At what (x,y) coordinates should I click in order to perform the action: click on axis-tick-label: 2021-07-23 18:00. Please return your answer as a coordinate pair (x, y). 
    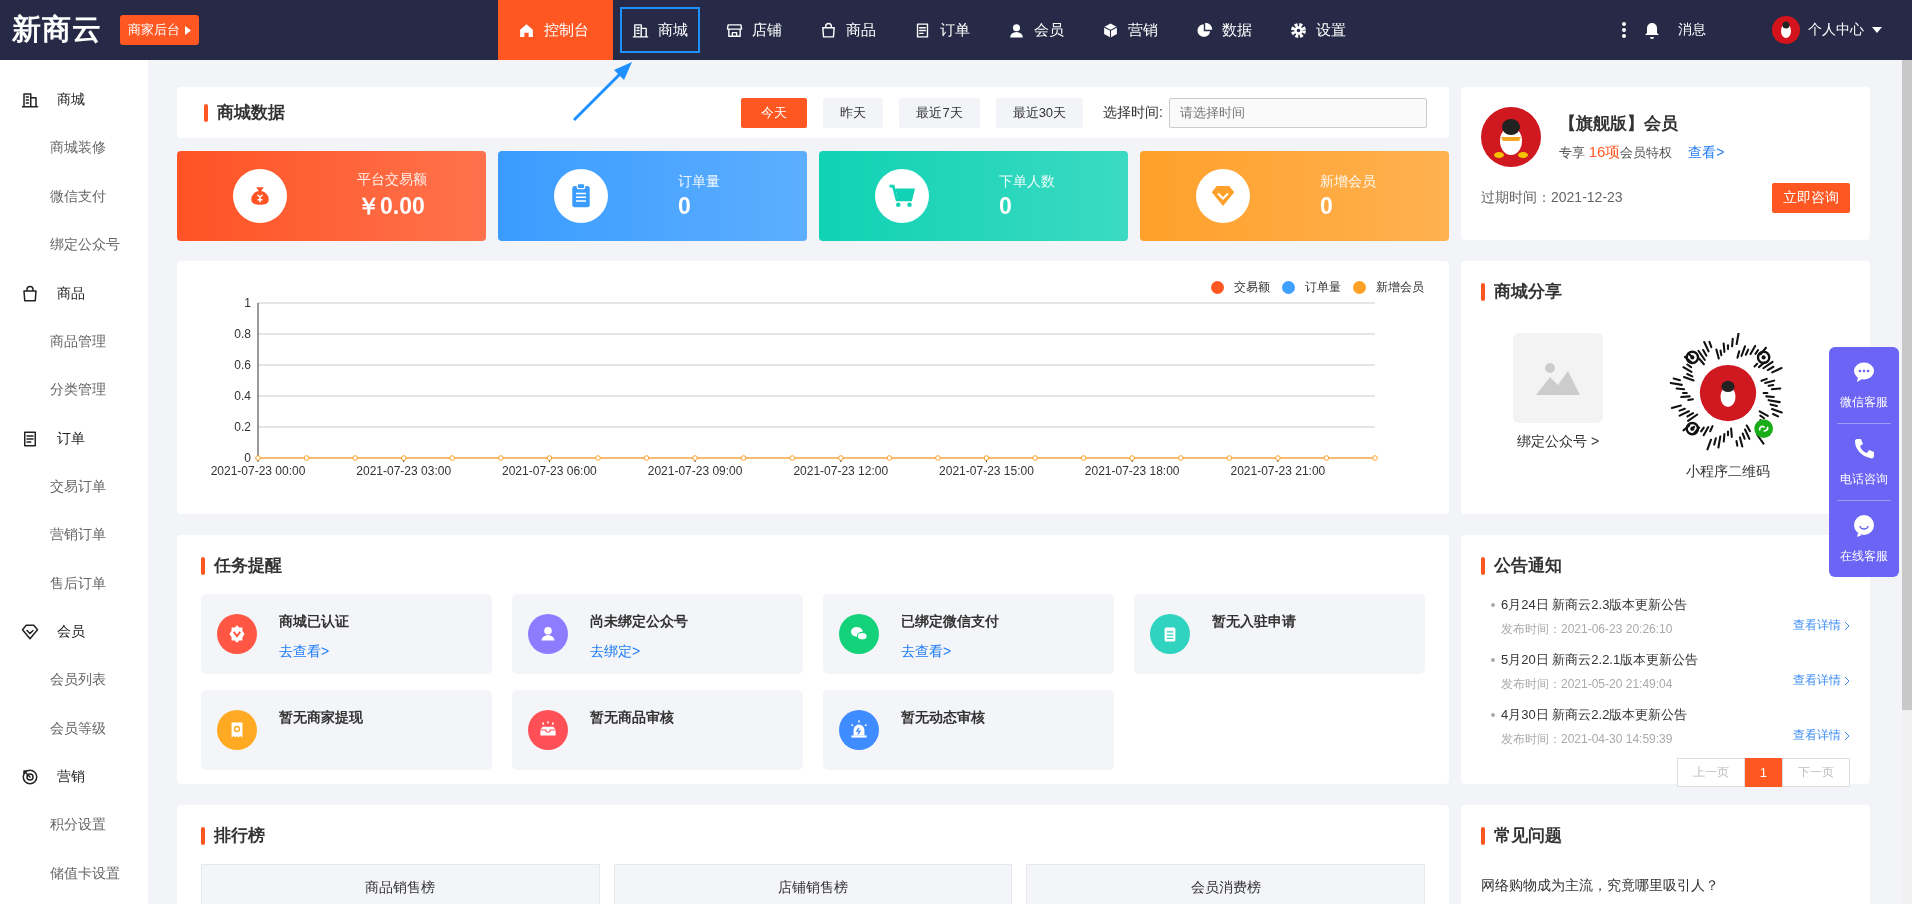
    Looking at the image, I should click on (1132, 471).